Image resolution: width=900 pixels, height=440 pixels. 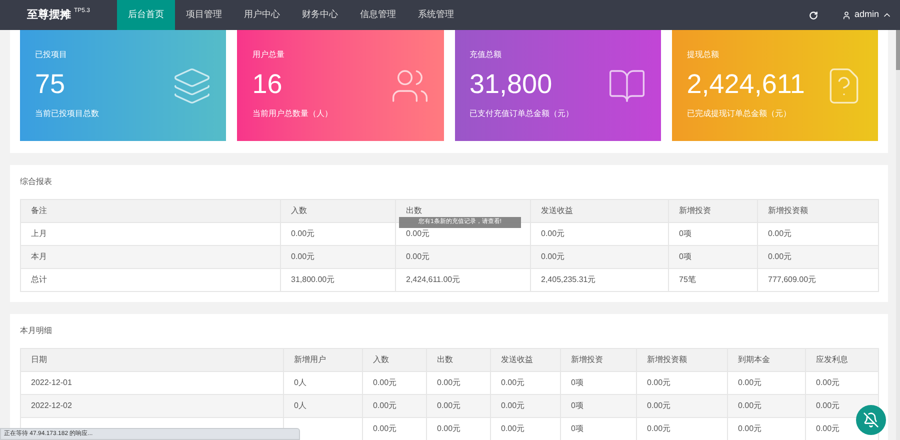 I want to click on user-menu: admin, so click(x=867, y=15).